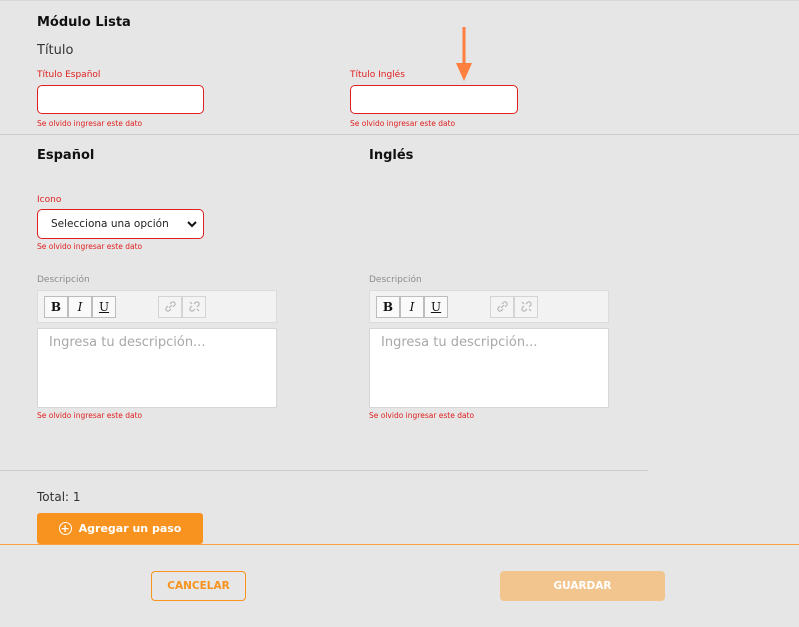 This screenshot has width=799, height=627. Describe the element at coordinates (120, 99) in the screenshot. I see `title-es-input` at that location.